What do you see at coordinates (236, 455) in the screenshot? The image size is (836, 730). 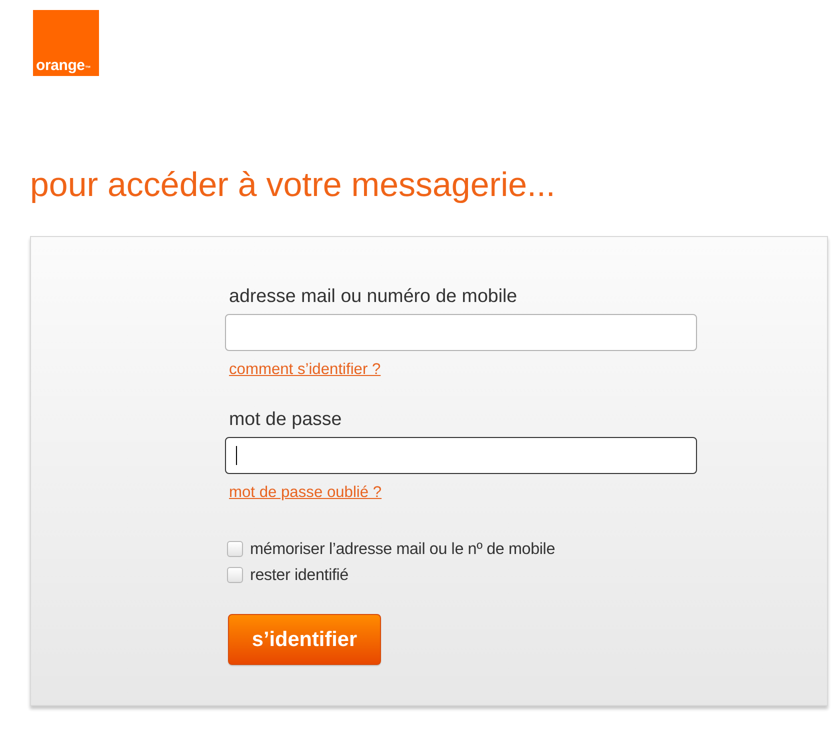 I see `text-cursor-icon` at bounding box center [236, 455].